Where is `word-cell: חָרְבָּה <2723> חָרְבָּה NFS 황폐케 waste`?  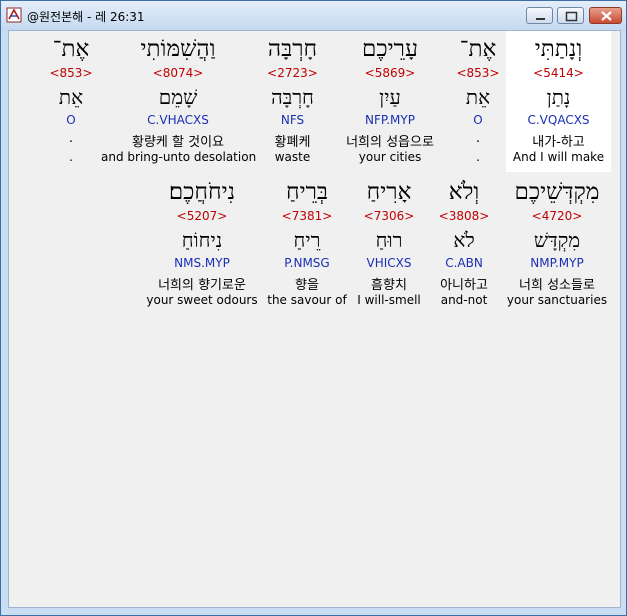 word-cell: חָרְבָּה <2723> חָרְבָּה NFS 황폐케 waste is located at coordinates (292, 101).